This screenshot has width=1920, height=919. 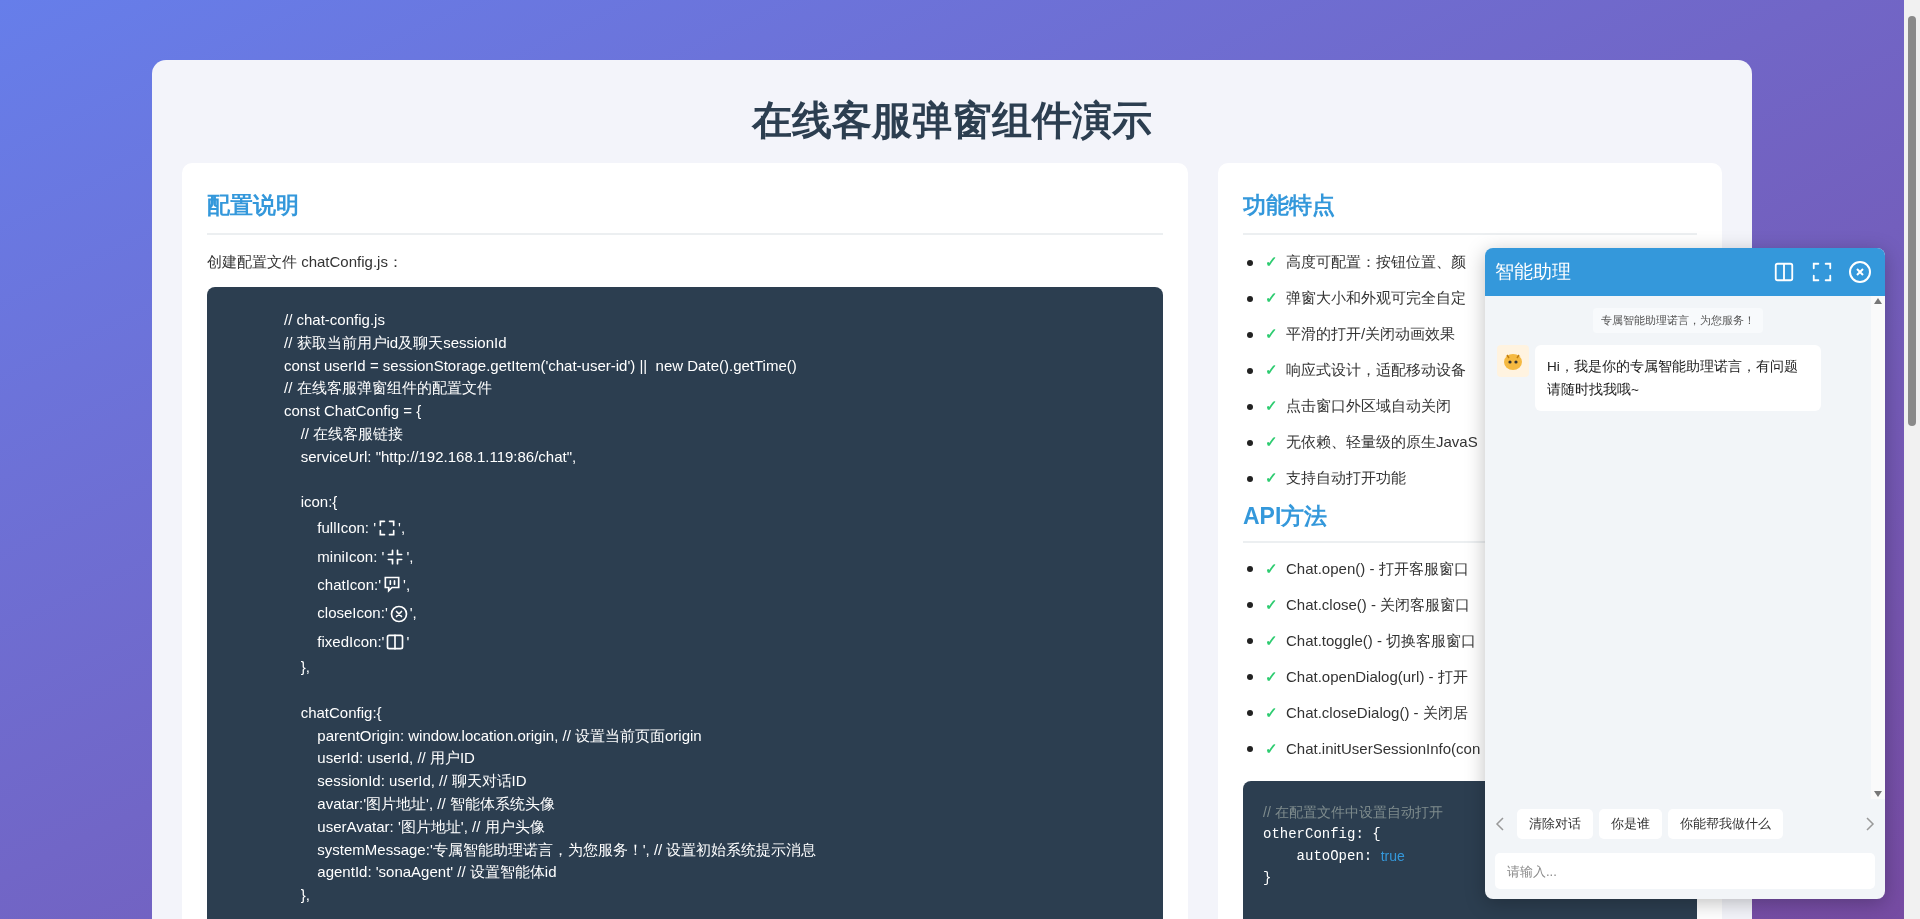 What do you see at coordinates (1555, 824) in the screenshot?
I see `quick-reply-button: 清除对话` at bounding box center [1555, 824].